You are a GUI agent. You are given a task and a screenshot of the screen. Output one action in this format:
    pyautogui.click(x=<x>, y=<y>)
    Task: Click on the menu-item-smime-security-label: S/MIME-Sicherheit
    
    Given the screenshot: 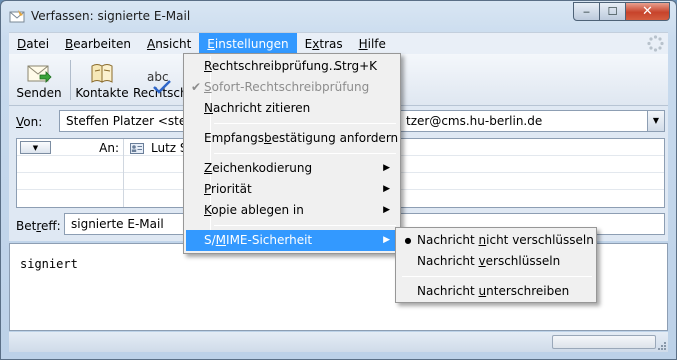 What is the action you would take?
    pyautogui.click(x=258, y=240)
    